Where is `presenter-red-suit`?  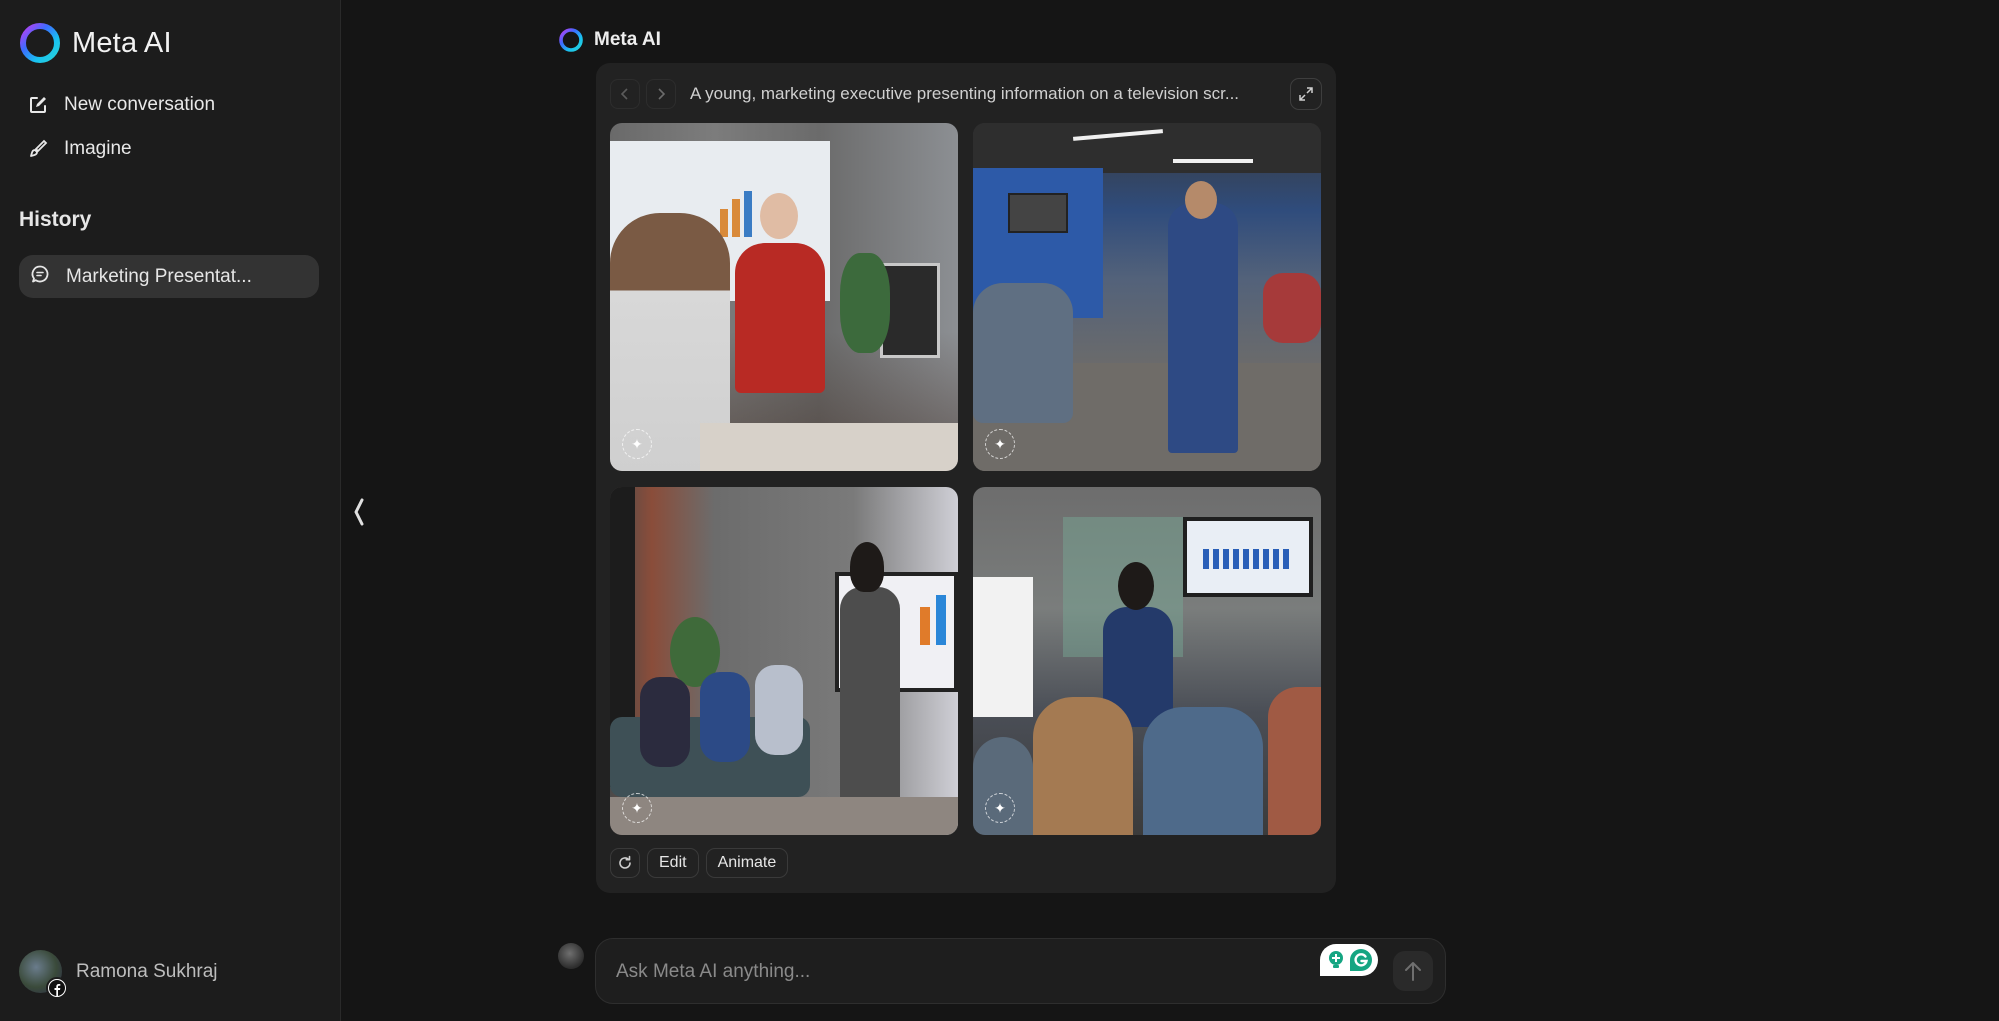
presenter-red-suit is located at coordinates (780, 318).